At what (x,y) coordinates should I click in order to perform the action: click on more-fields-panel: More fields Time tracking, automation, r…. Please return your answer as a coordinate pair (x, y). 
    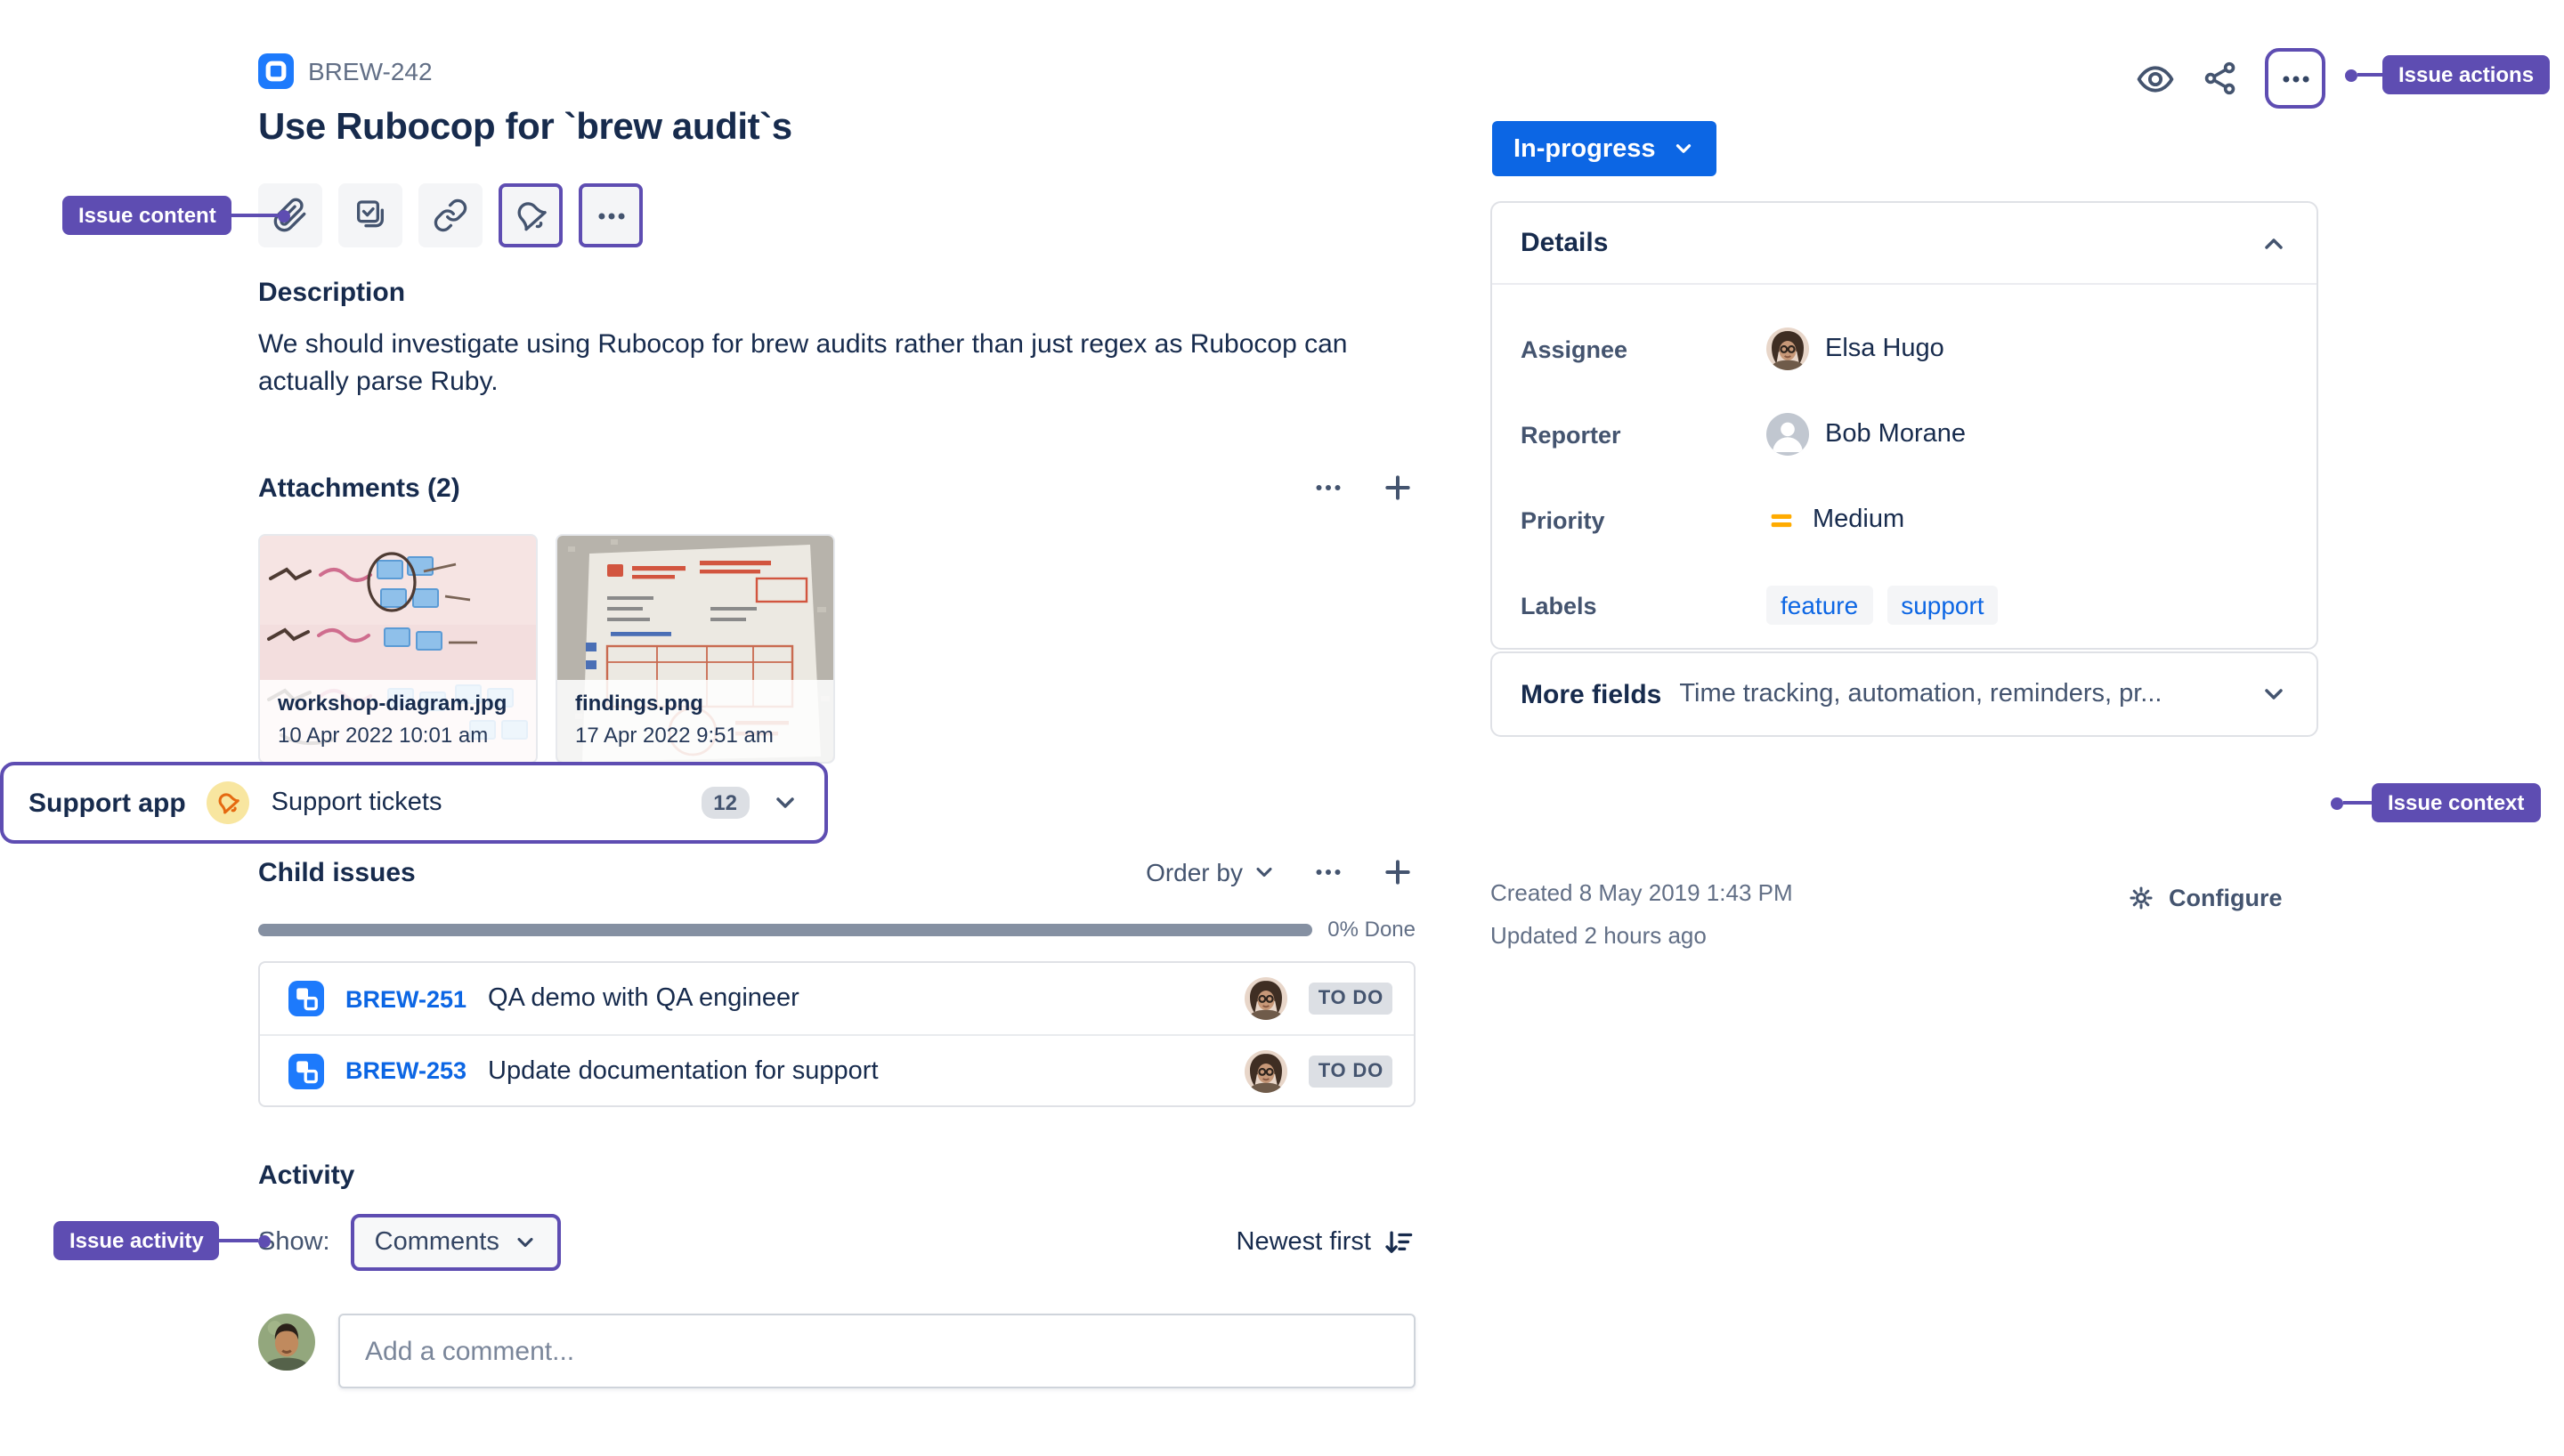
    Looking at the image, I should click on (1904, 694).